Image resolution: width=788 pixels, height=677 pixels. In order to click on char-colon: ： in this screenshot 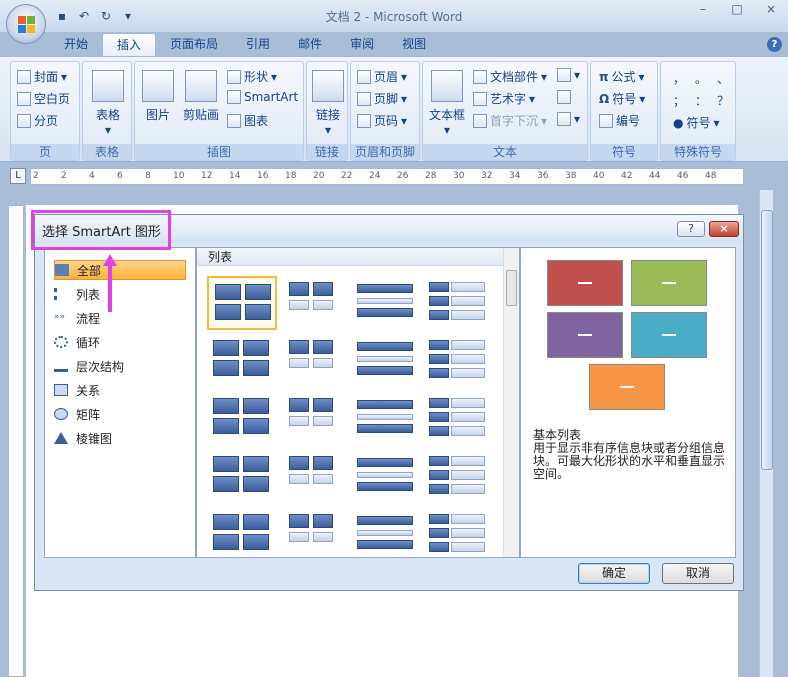, I will do `click(701, 100)`.